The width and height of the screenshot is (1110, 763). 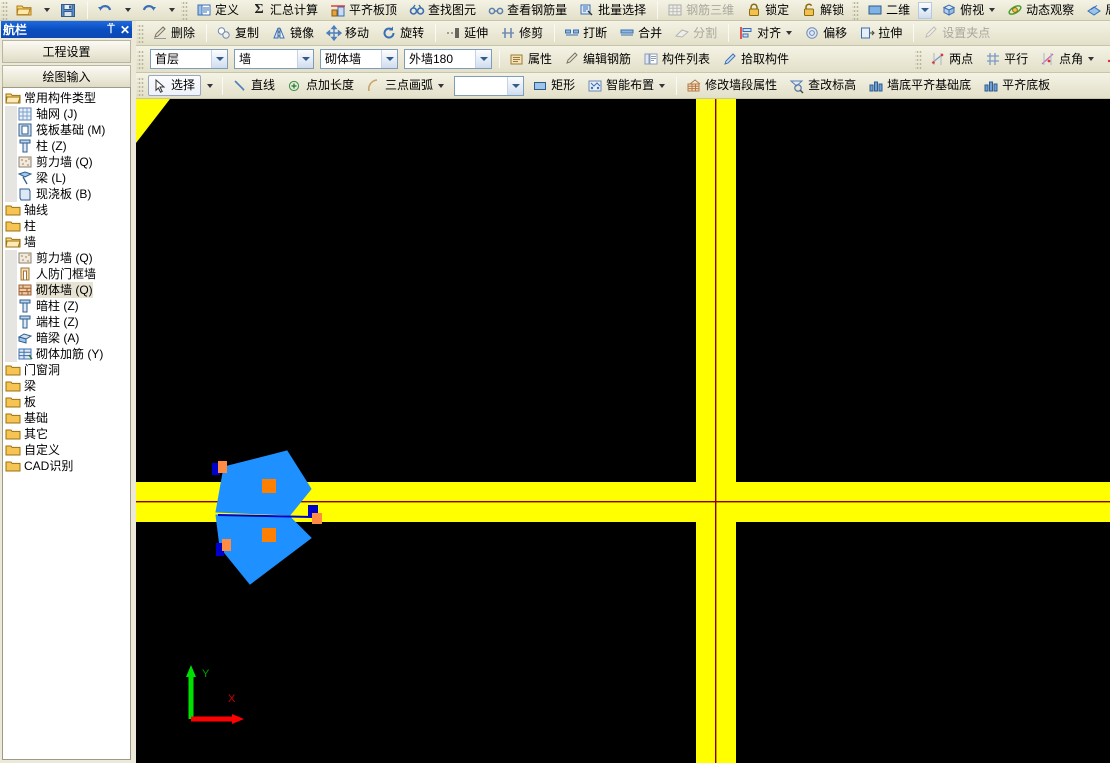 What do you see at coordinates (125, 30) in the screenshot?
I see `close-icon: ✕` at bounding box center [125, 30].